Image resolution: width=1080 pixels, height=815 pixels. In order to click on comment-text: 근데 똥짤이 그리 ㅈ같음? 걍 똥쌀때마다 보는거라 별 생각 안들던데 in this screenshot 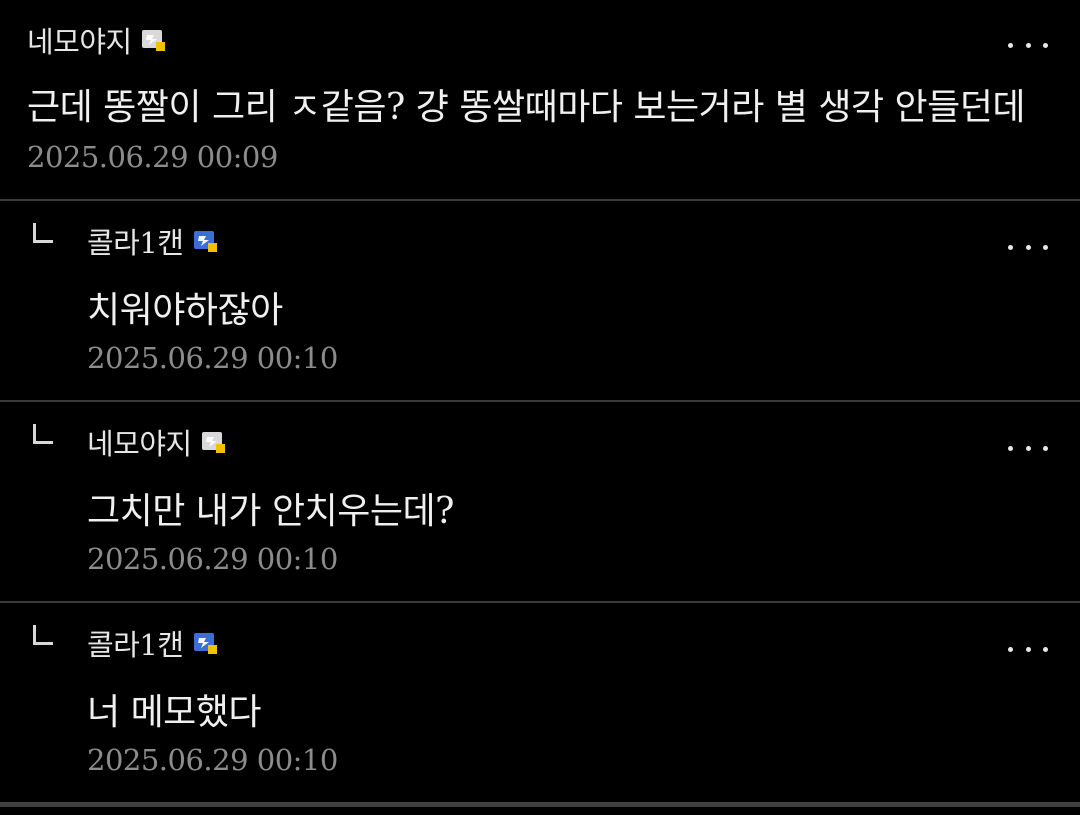, I will do `click(526, 107)`.